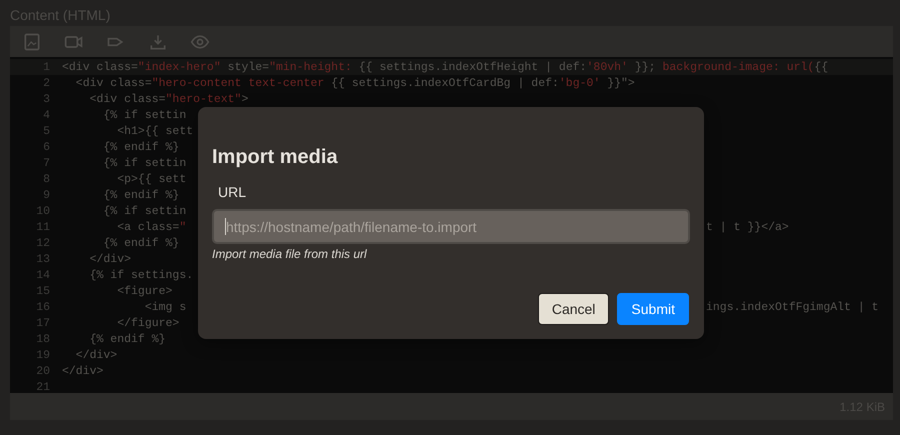 The height and width of the screenshot is (435, 900). What do you see at coordinates (141, 275) in the screenshot?
I see `code-line: {% if settings.` at bounding box center [141, 275].